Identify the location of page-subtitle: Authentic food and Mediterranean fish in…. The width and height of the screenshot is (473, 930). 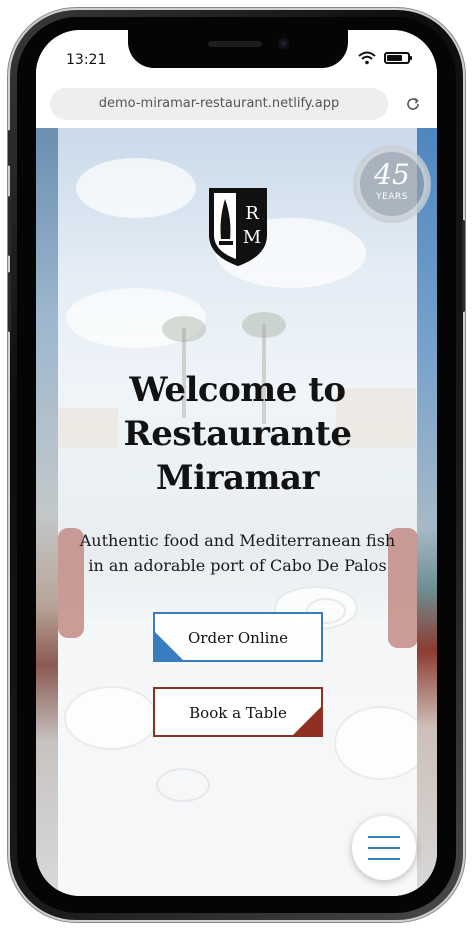
(237, 553).